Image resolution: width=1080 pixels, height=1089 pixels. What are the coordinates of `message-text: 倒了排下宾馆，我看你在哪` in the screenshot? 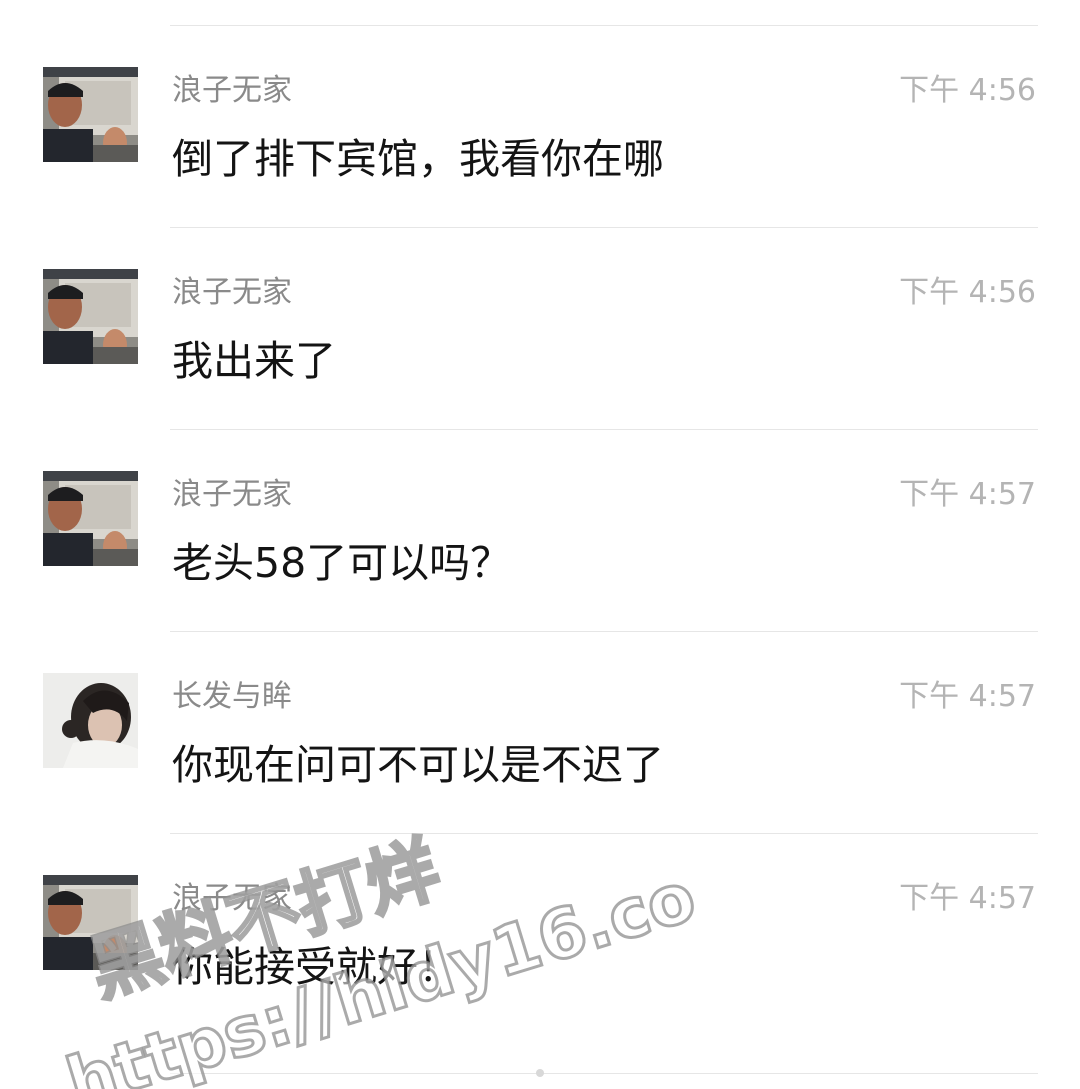 It's located at (418, 159).